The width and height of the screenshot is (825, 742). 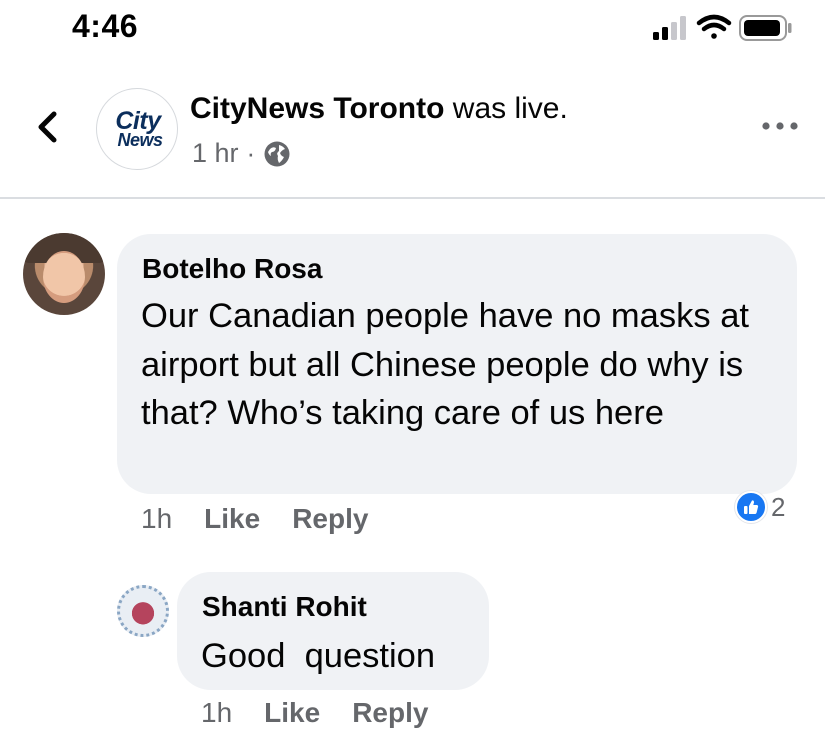 I want to click on header-divider, so click(x=412, y=198).